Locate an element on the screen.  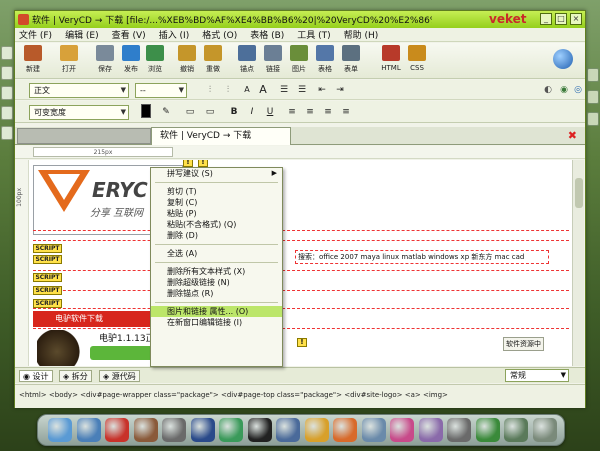
network-icon is located at coordinates (231, 430).